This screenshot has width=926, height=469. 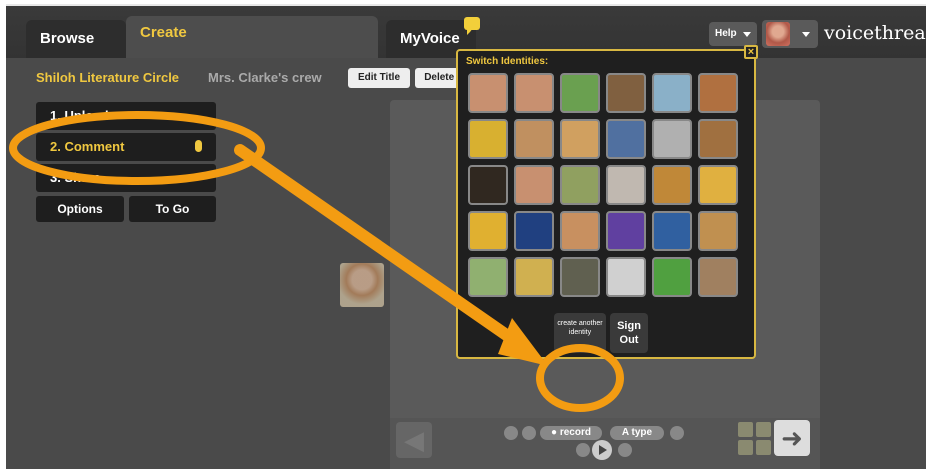 I want to click on thumbnails-icon, so click(x=755, y=439).